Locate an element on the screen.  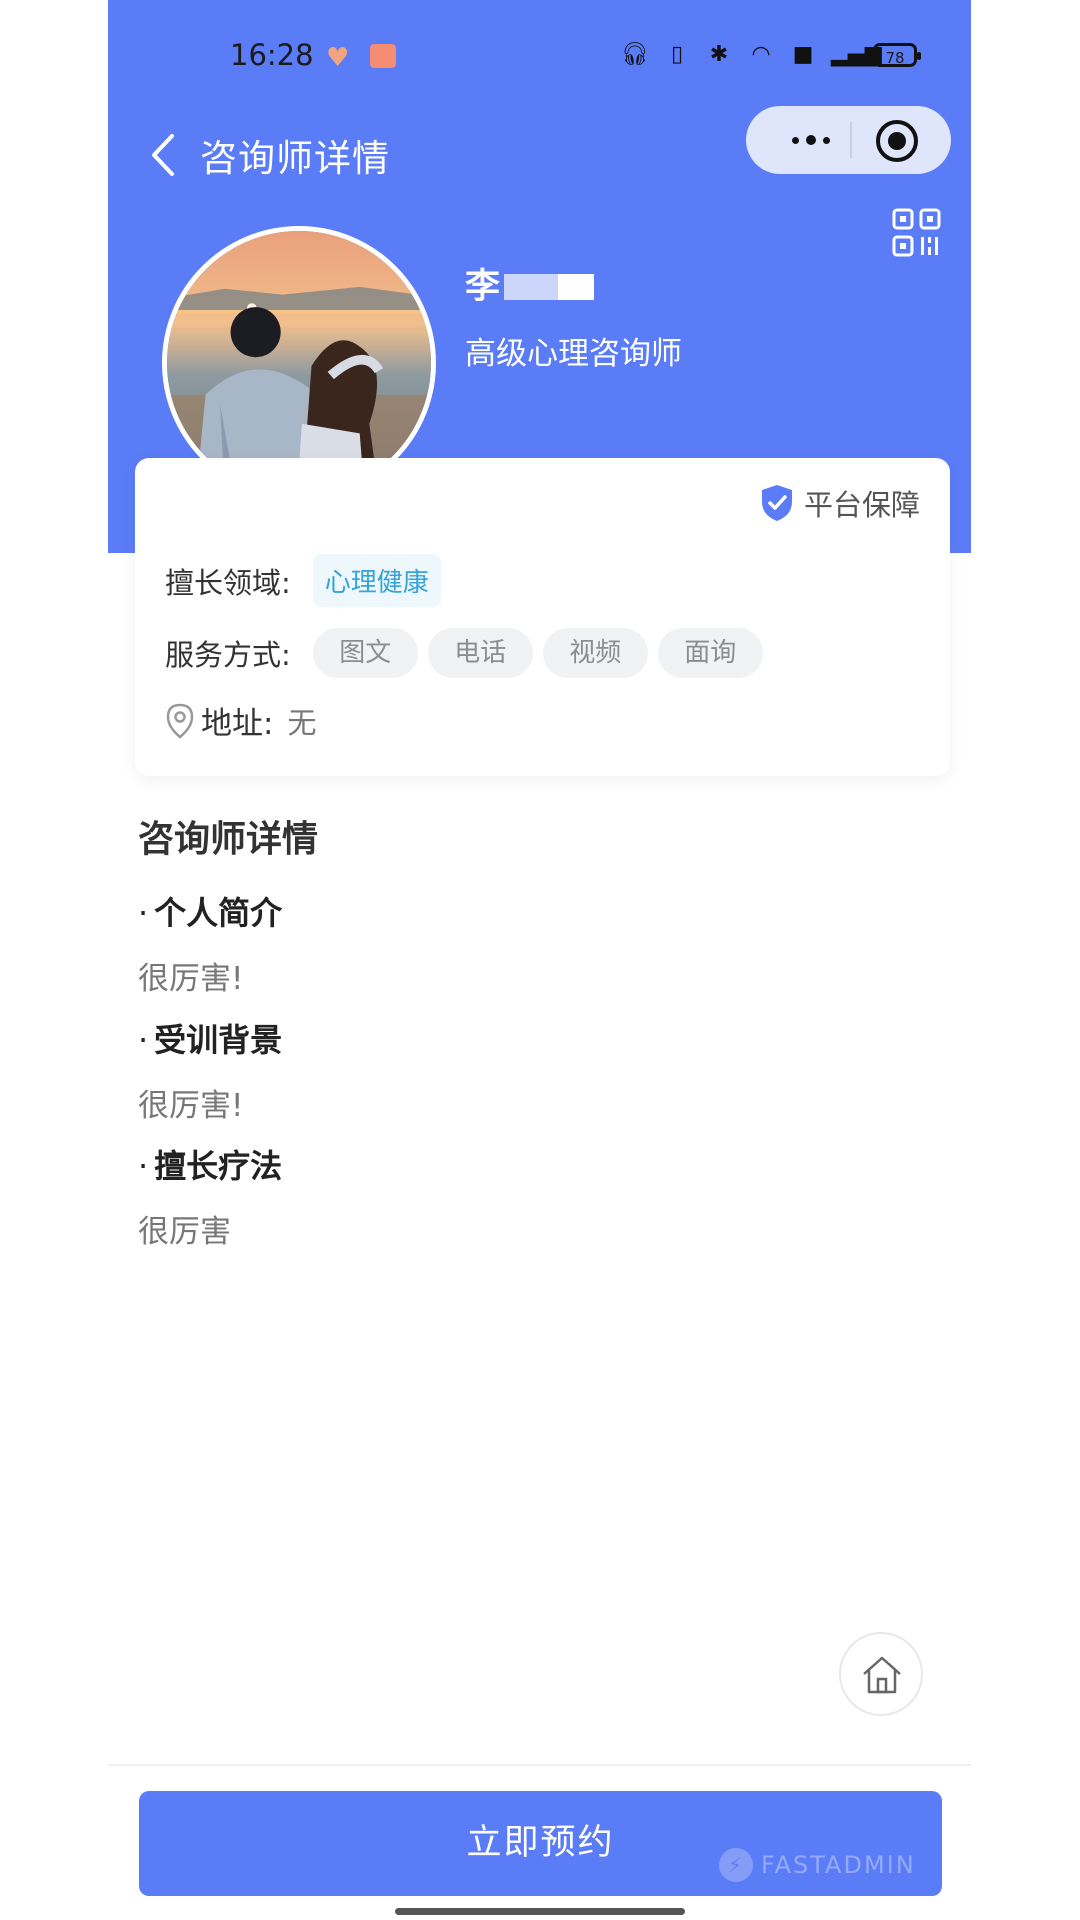
training-heading: · 受训背景 is located at coordinates (210, 1040).